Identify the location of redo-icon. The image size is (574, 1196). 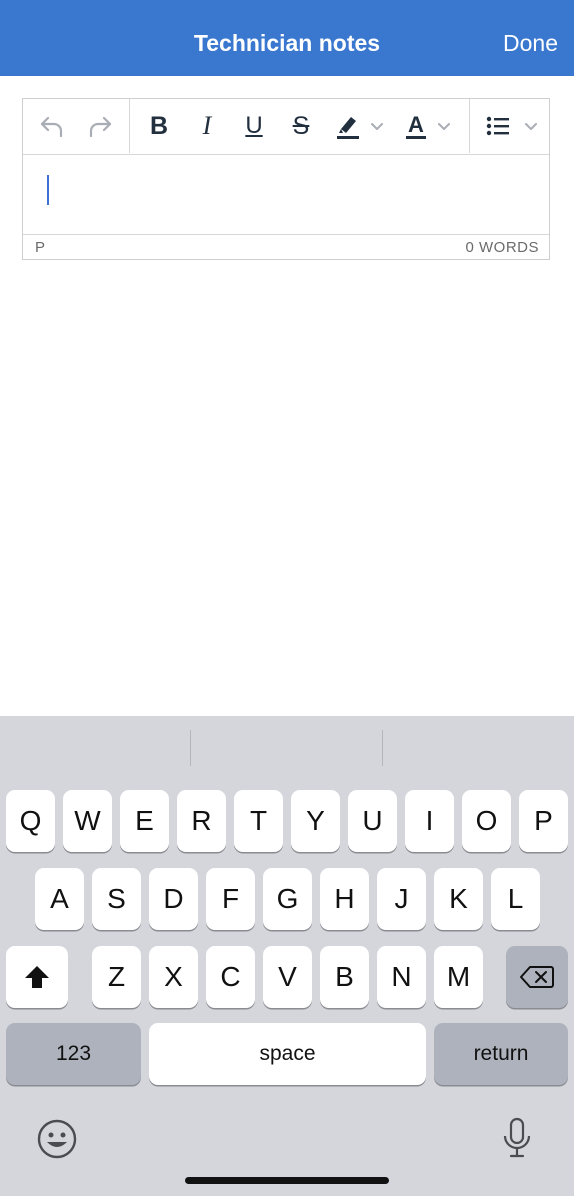
(100, 127).